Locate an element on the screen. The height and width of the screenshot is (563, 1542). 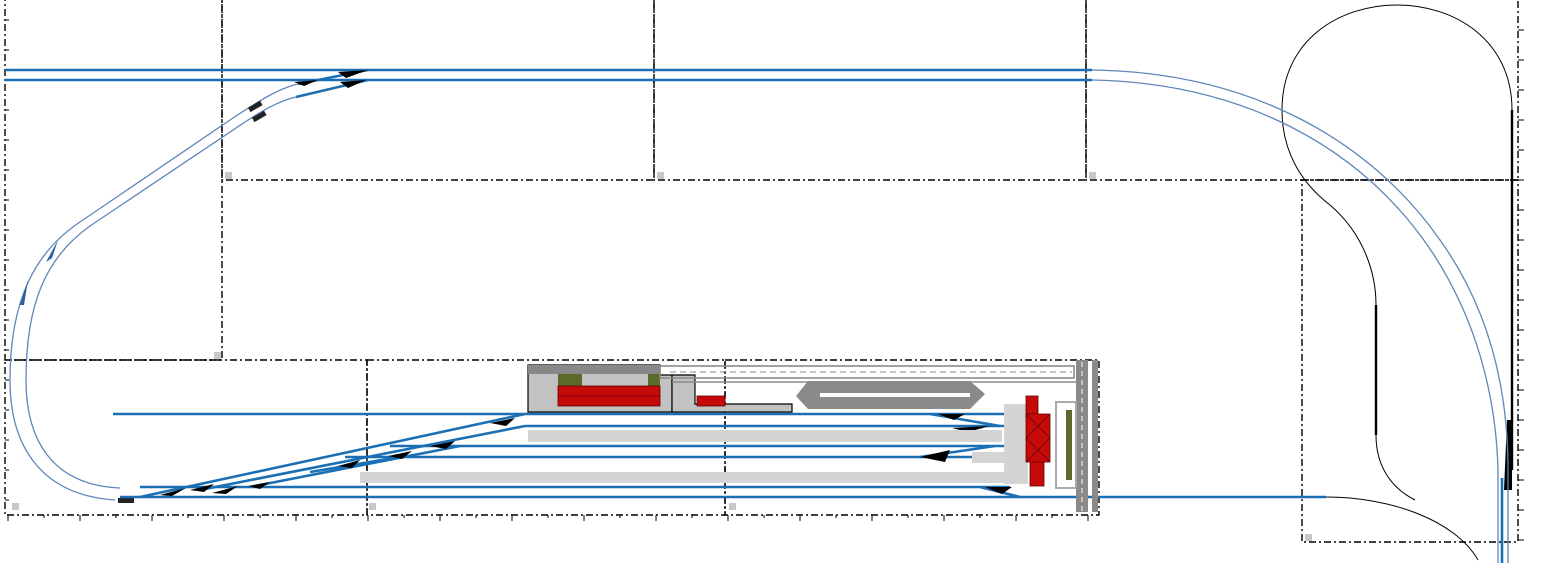
baseboard-bottom-left is located at coordinates (186, 437).